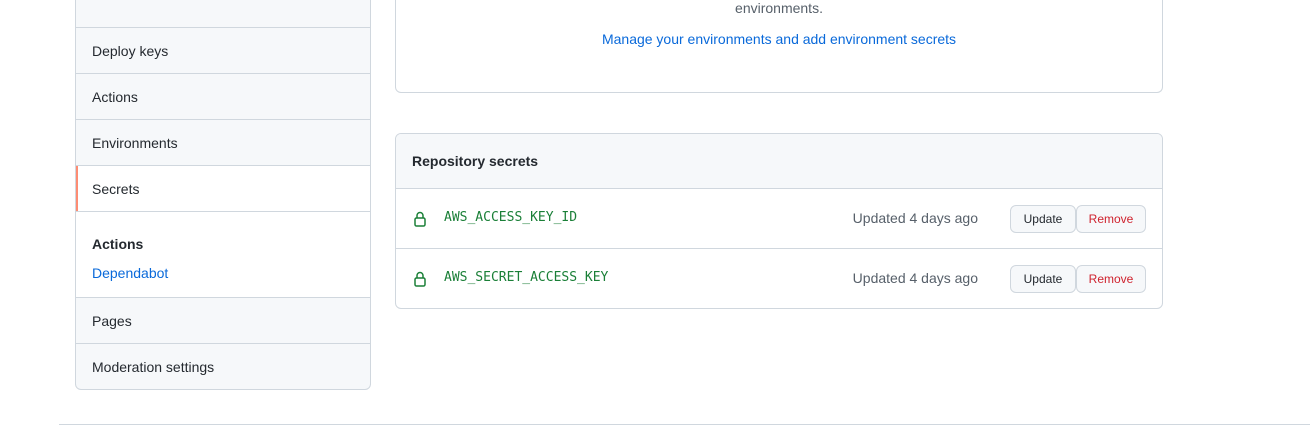 The image size is (1310, 435). Describe the element at coordinates (511, 217) in the screenshot. I see `secret-name: AWS_ACCESS_KEY_ID` at that location.